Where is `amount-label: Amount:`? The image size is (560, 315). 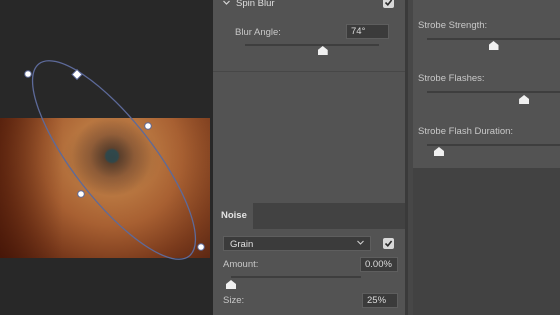
amount-label: Amount: is located at coordinates (241, 264).